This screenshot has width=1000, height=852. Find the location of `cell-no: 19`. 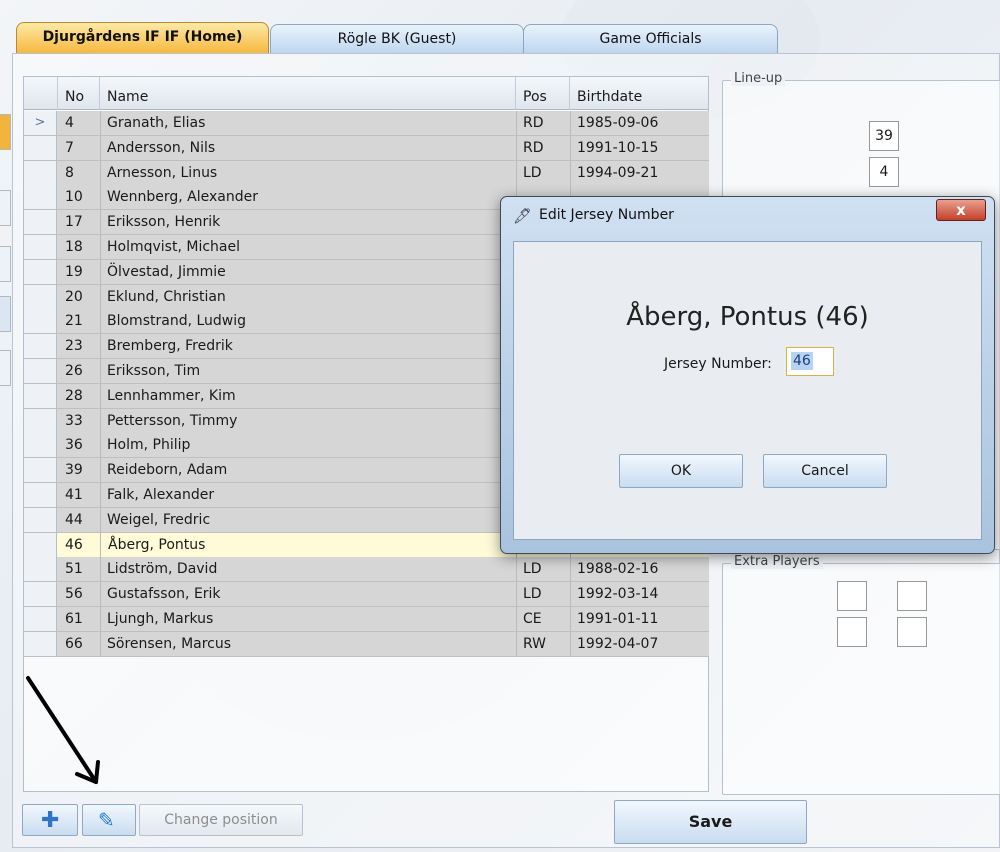

cell-no: 19 is located at coordinates (74, 271).